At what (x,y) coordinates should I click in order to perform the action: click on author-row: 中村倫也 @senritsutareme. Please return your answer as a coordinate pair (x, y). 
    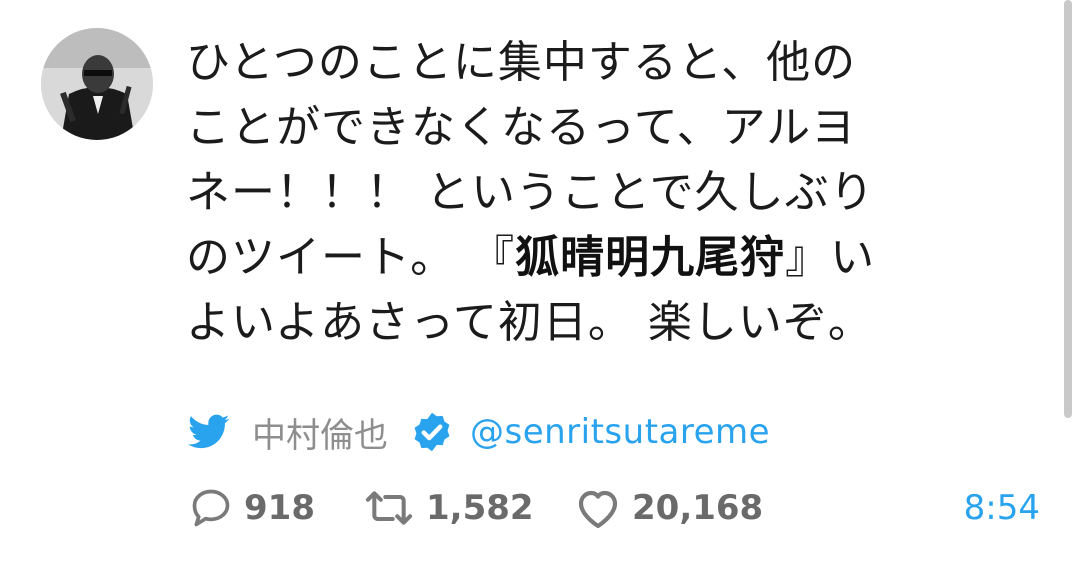
    Looking at the image, I should click on (479, 432).